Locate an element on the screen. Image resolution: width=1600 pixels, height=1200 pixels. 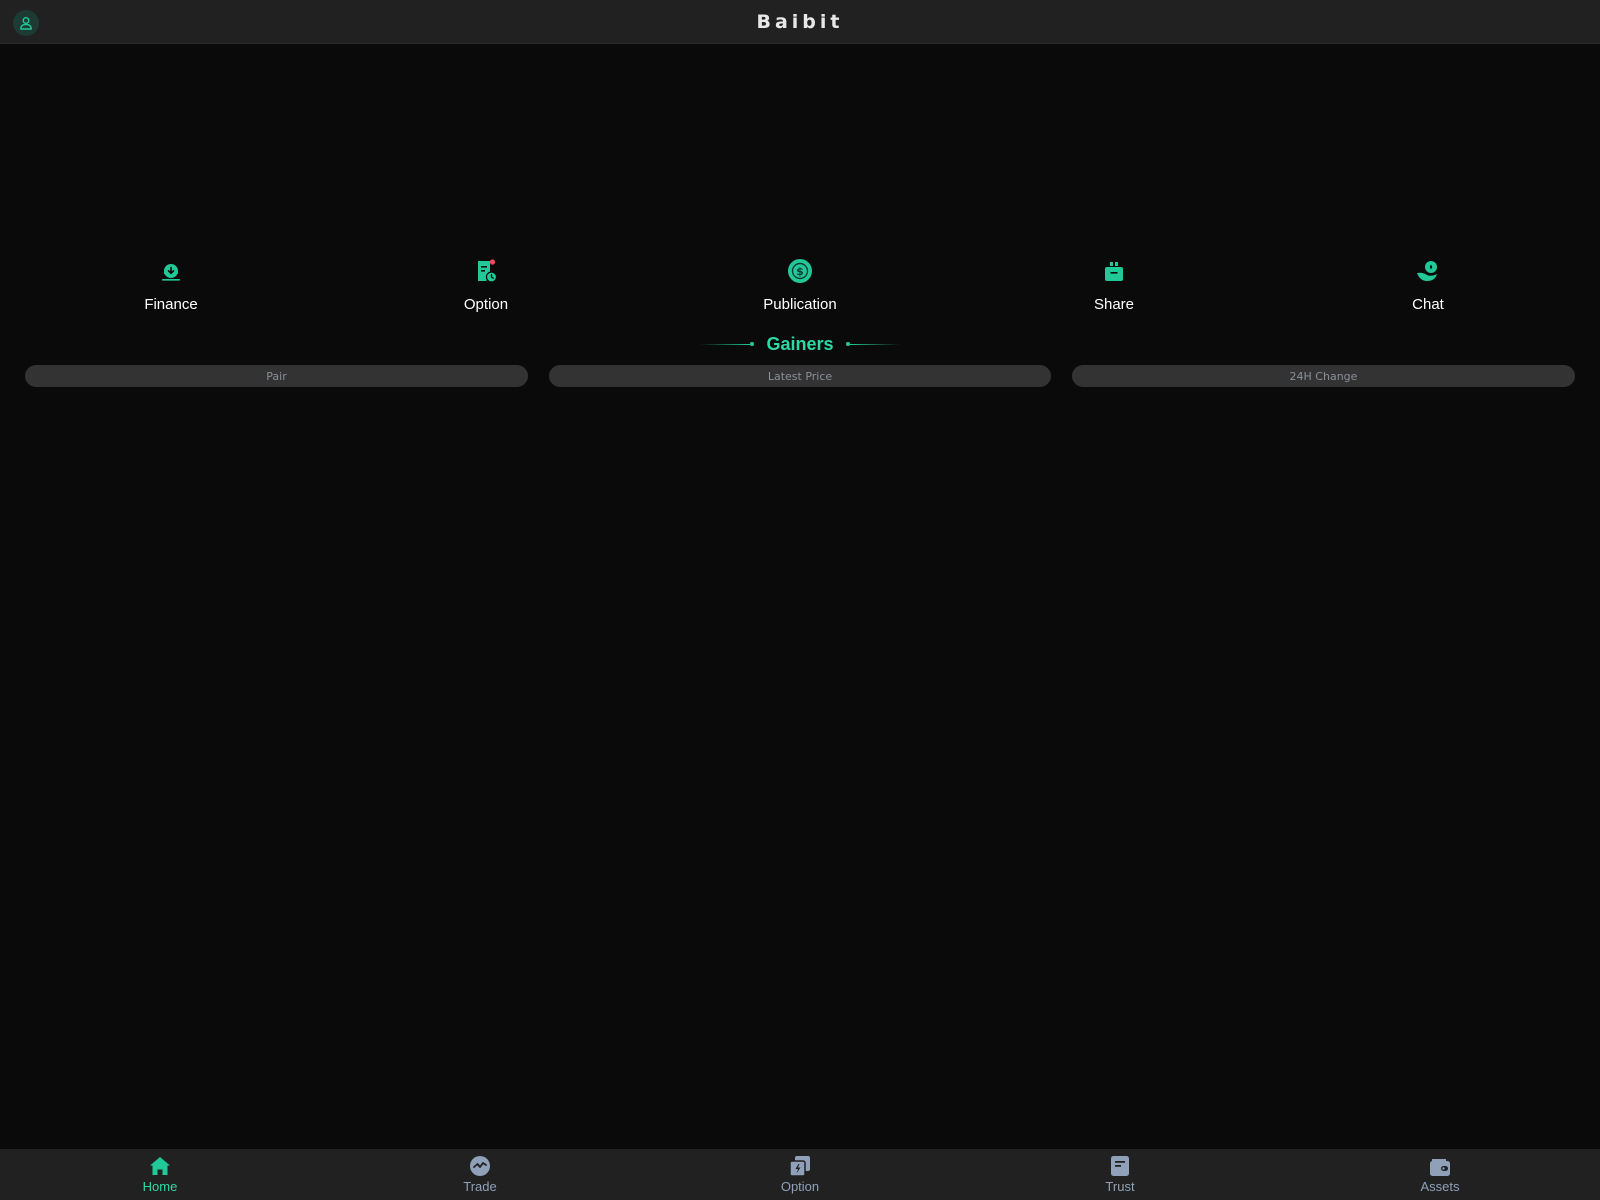
tab-option: Option is located at coordinates (800, 1174).